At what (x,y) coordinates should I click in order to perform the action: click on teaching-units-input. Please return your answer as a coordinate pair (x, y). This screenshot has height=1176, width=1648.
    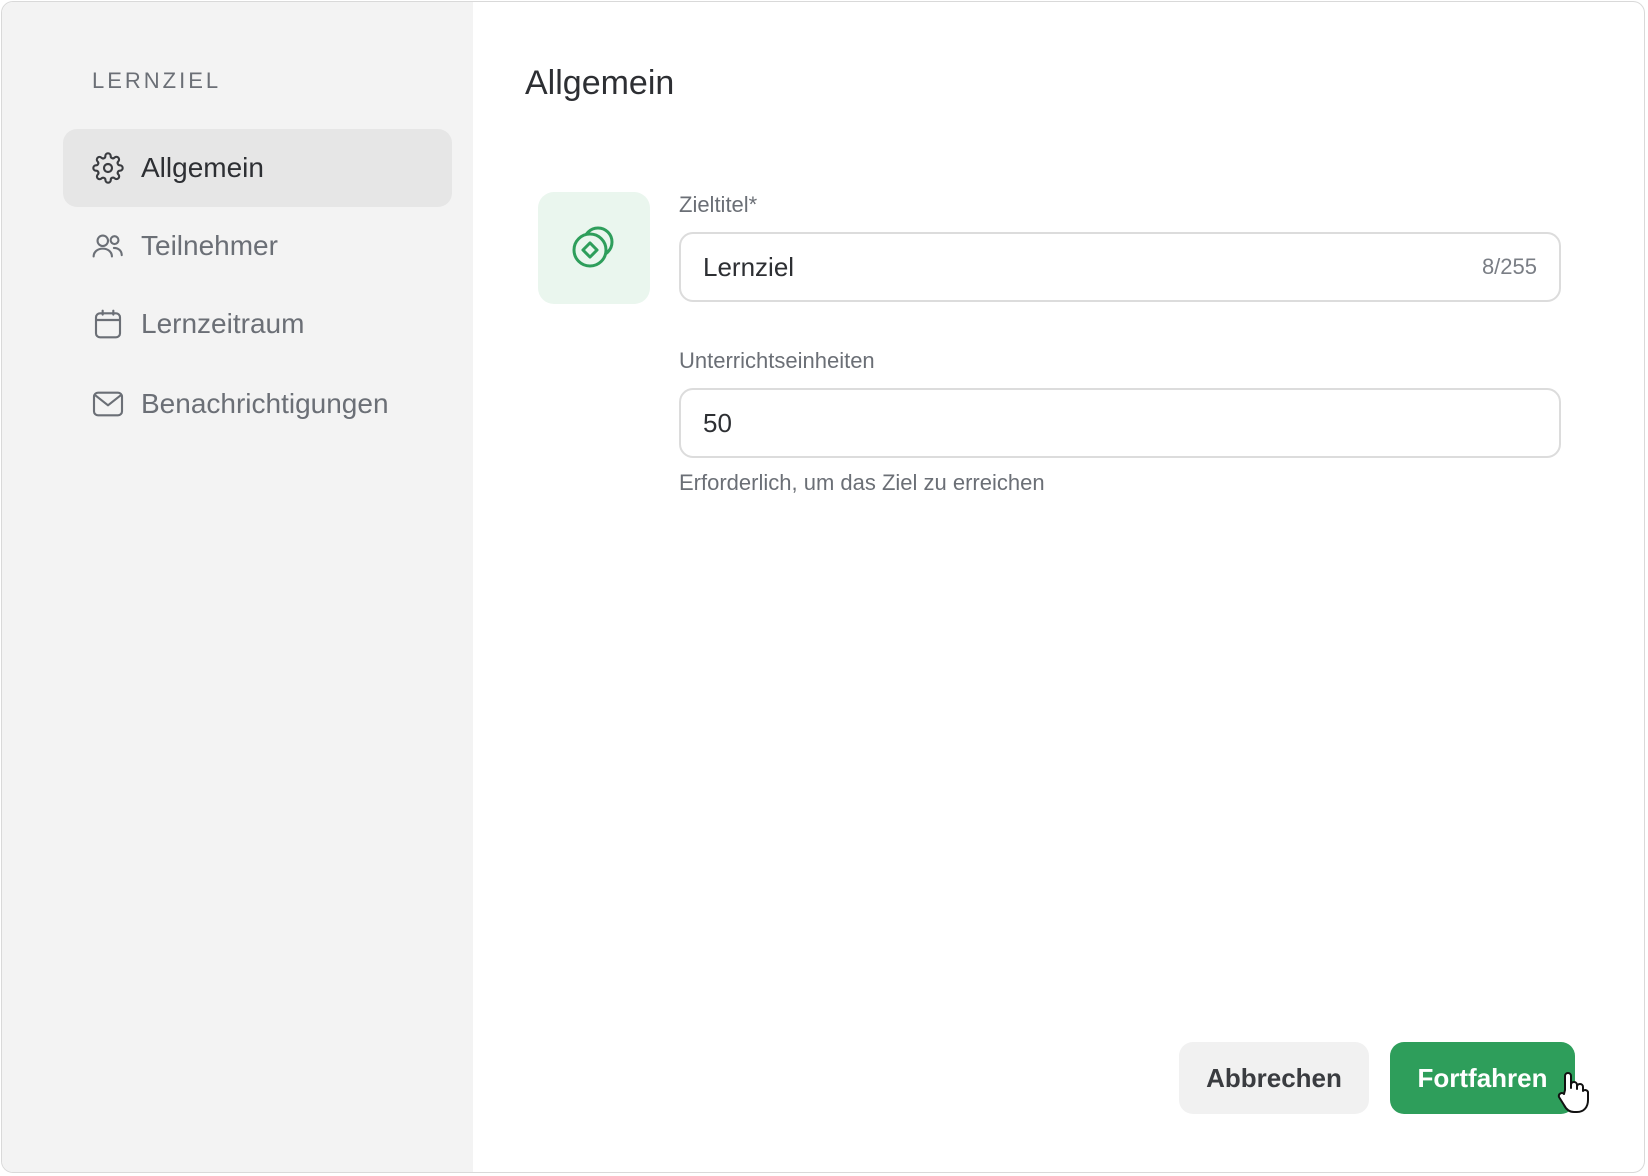
    Looking at the image, I should click on (1120, 423).